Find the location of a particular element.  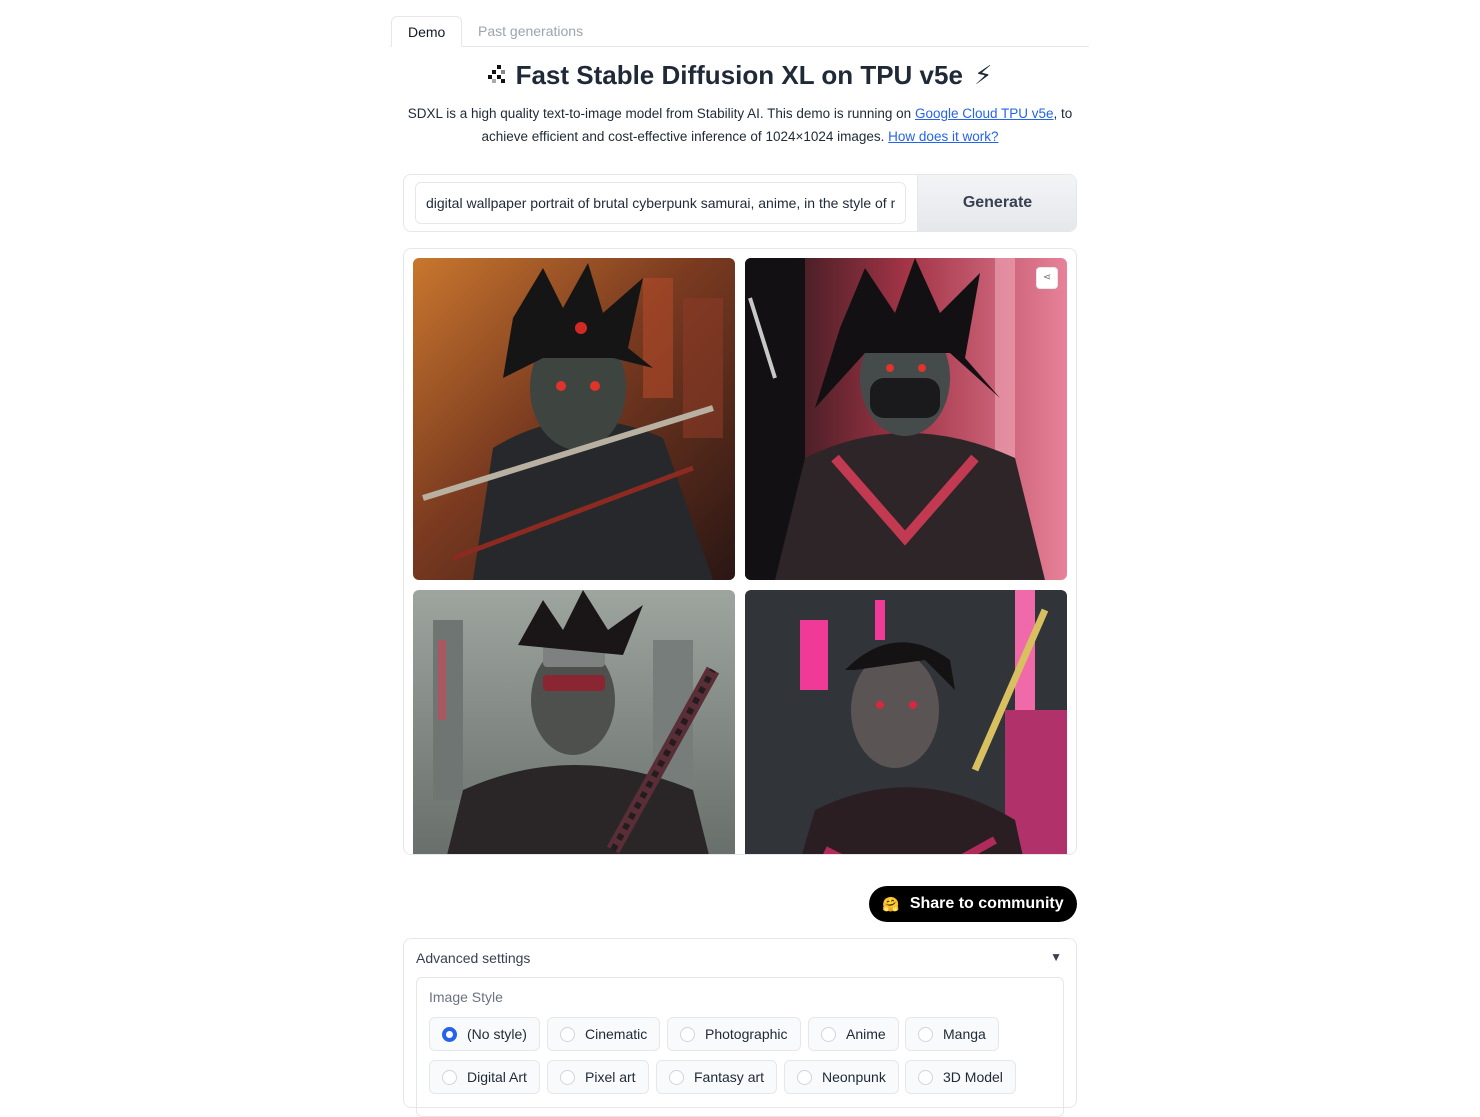

title-text: Fast Stable Diffusion XL on TPU v5e is located at coordinates (739, 75).